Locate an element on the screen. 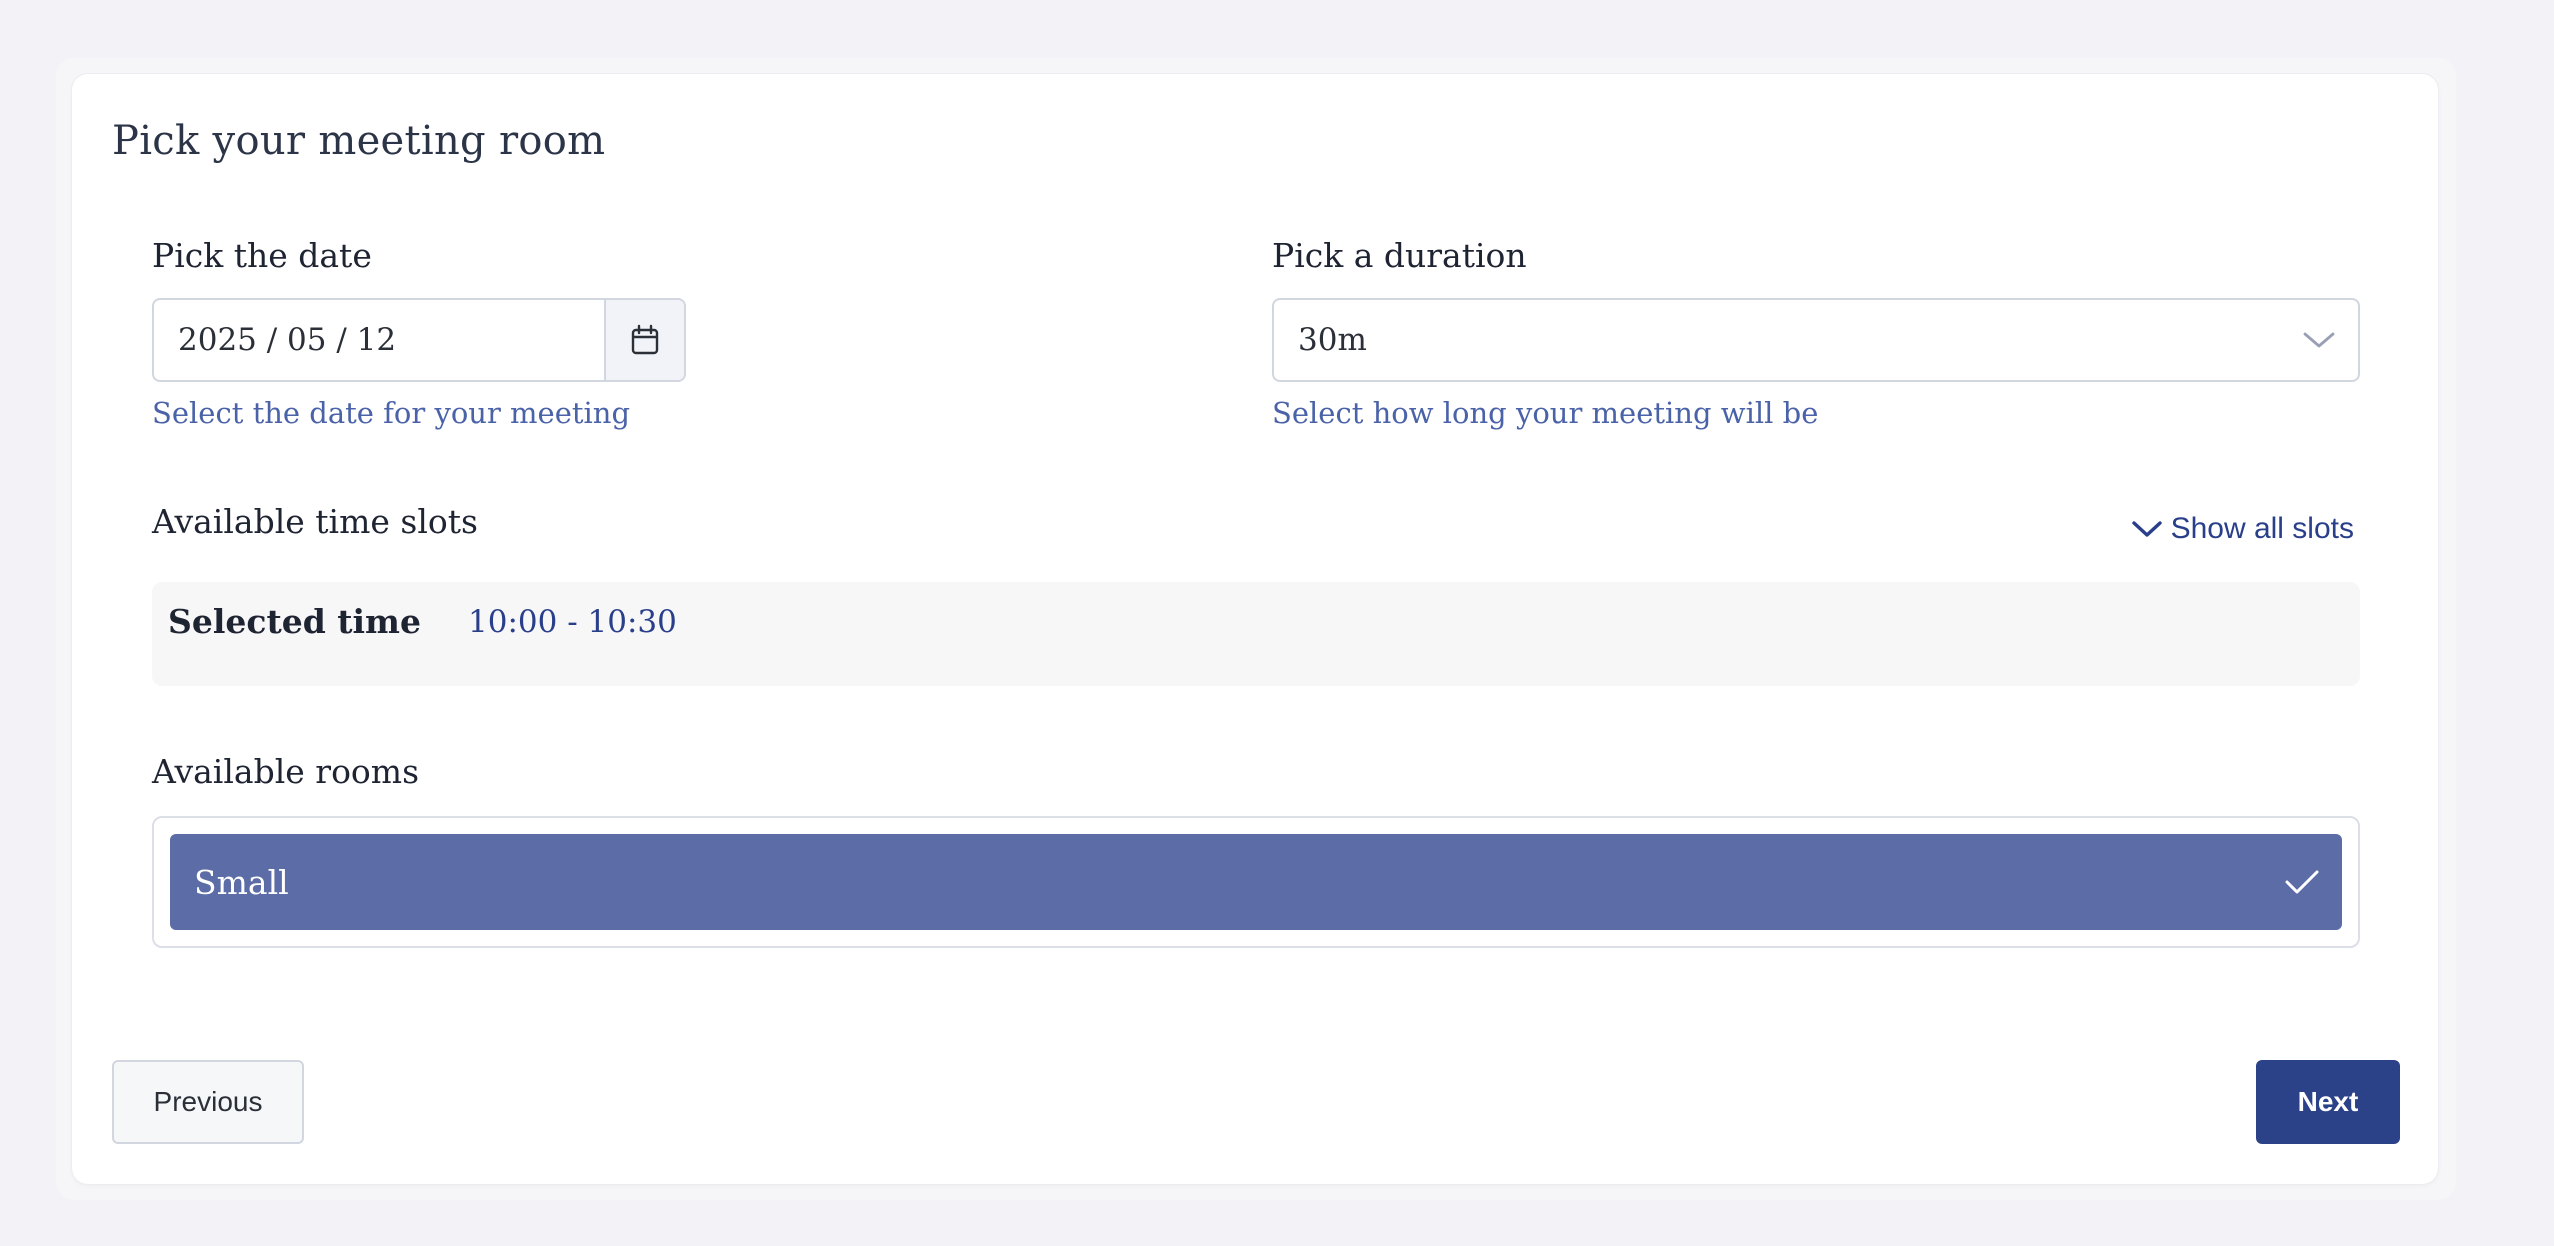 This screenshot has width=2554, height=1246. room-option-label: Small is located at coordinates (241, 882).